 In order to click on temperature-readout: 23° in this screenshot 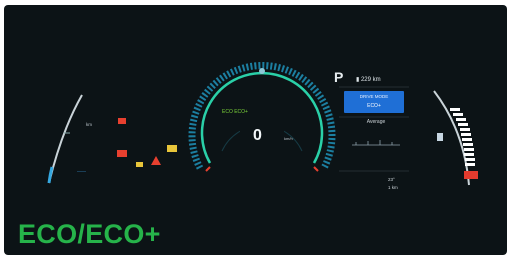, I will do `click(391, 179)`.